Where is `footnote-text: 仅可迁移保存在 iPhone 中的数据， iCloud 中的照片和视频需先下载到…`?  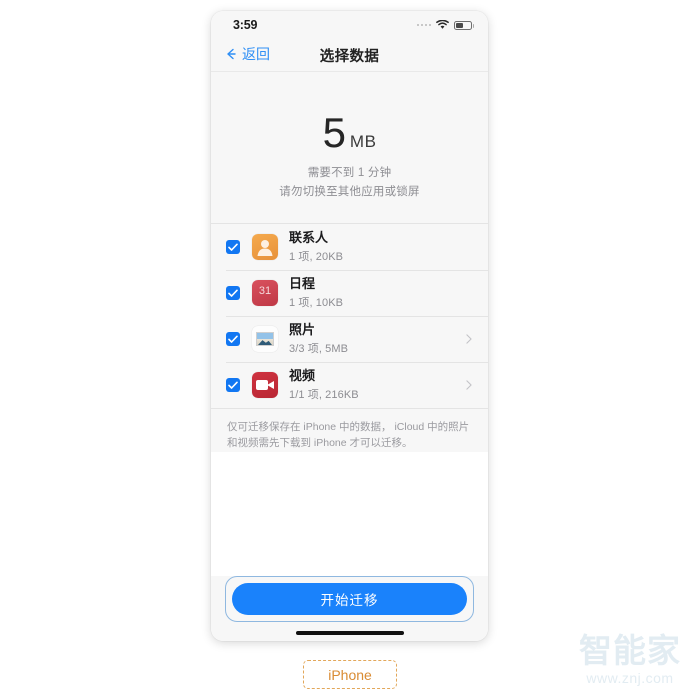
footnote-text: 仅可迁移保存在 iPhone 中的数据， iCloud 中的照片和视频需先下载到… is located at coordinates (349, 430).